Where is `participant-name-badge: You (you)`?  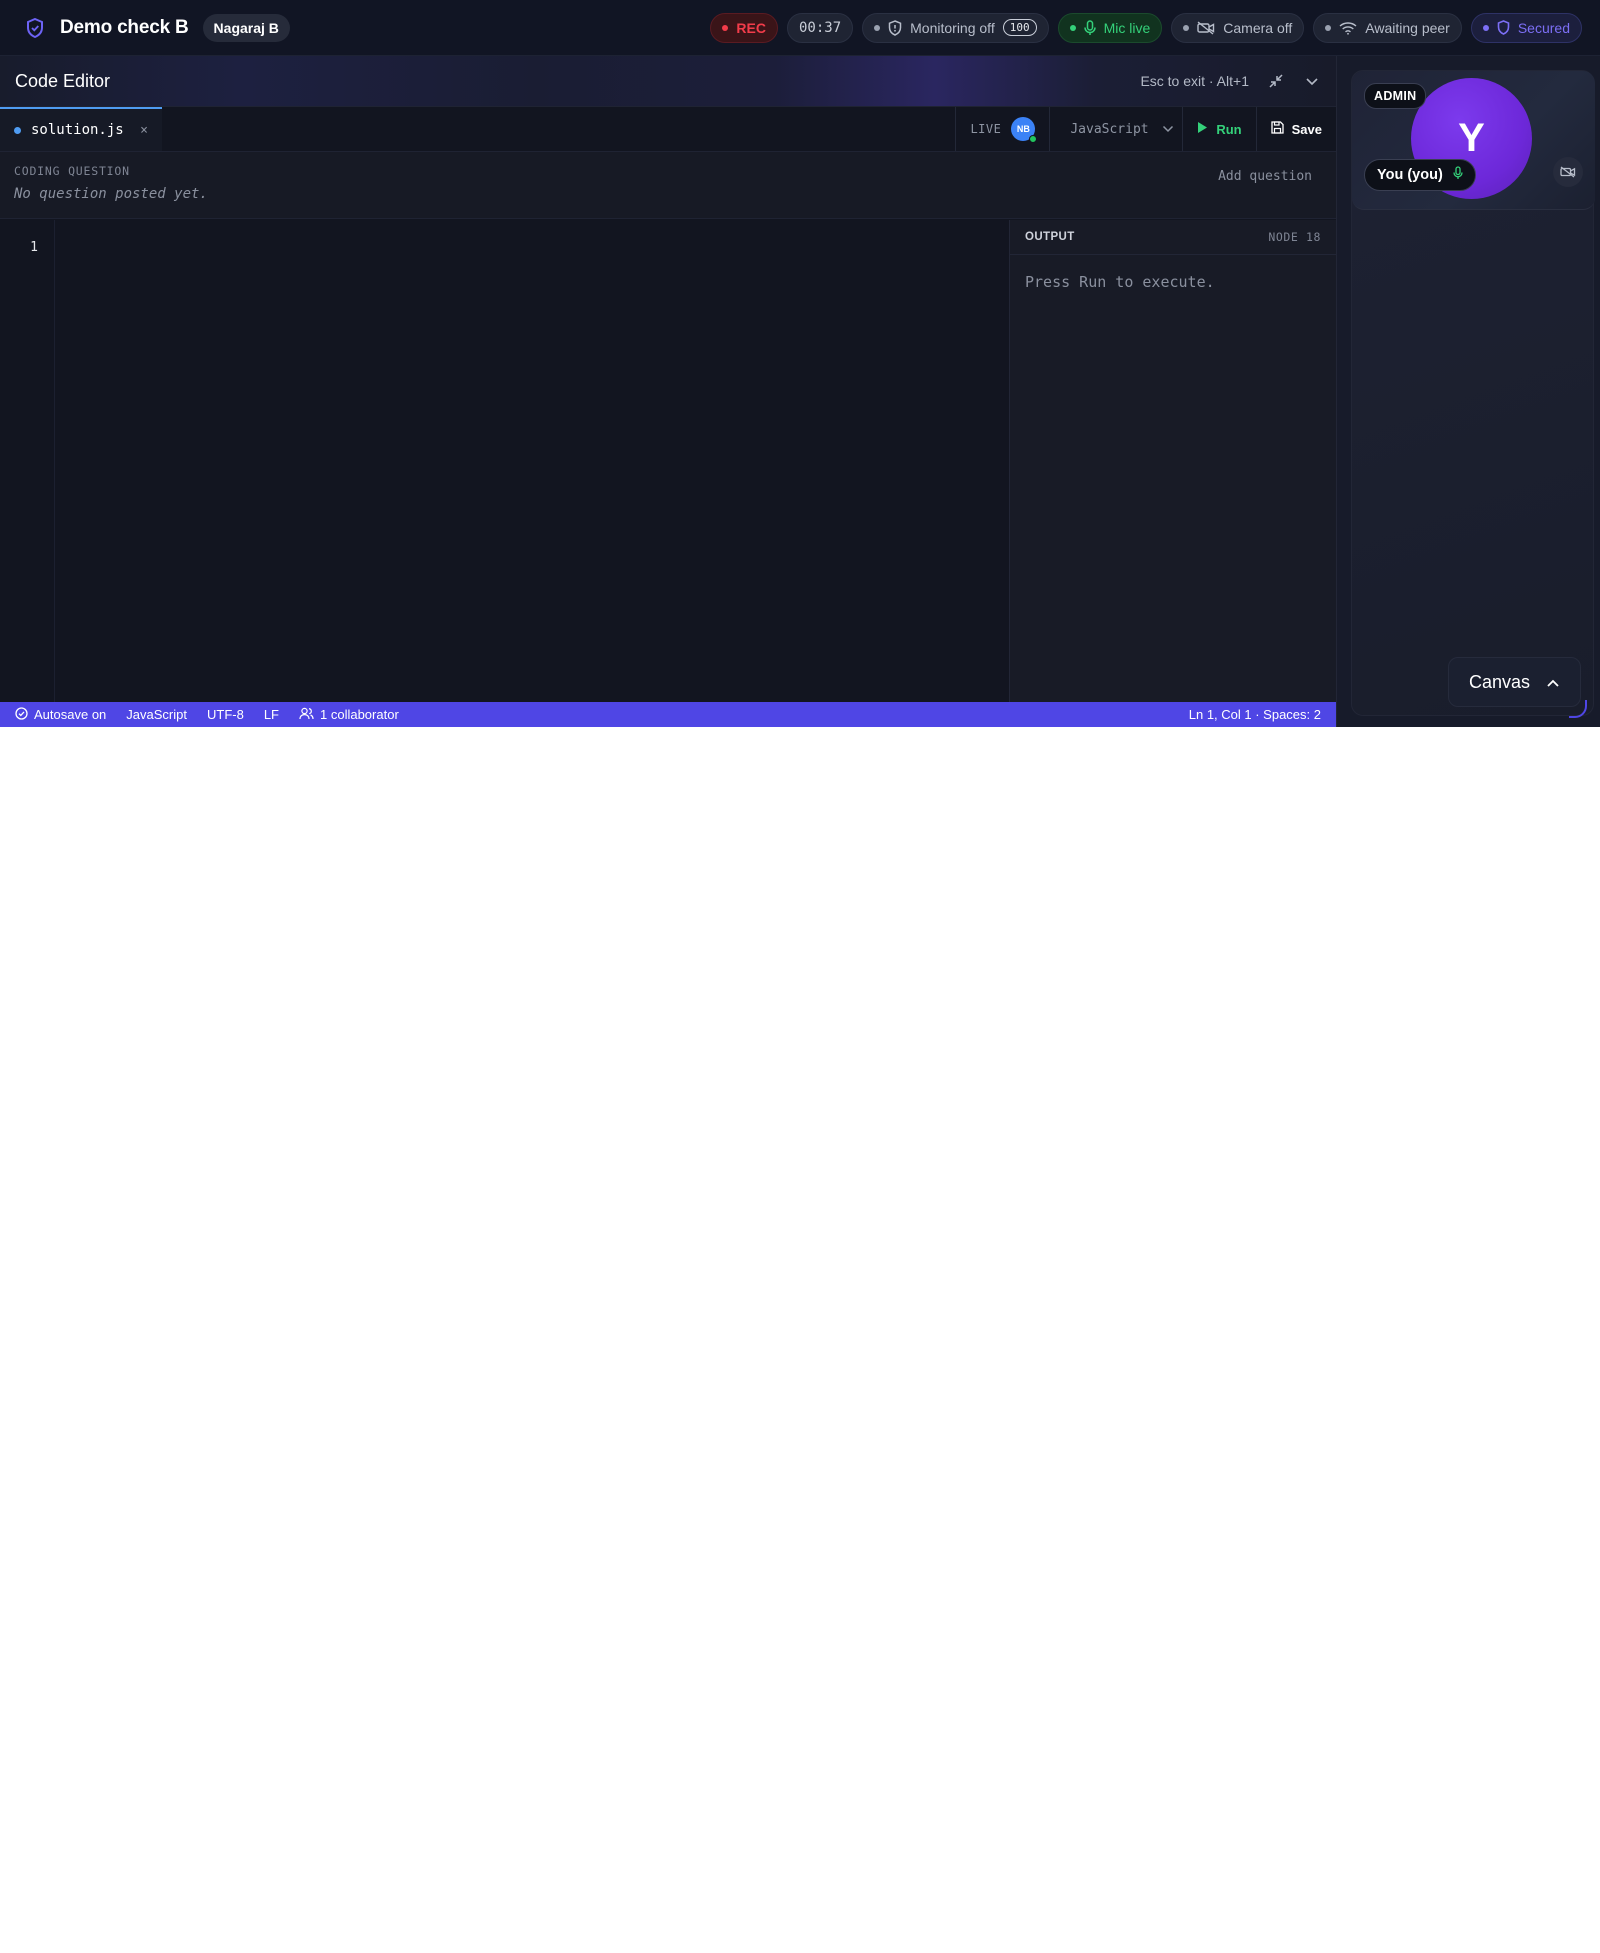 participant-name-badge: You (you) is located at coordinates (1420, 175).